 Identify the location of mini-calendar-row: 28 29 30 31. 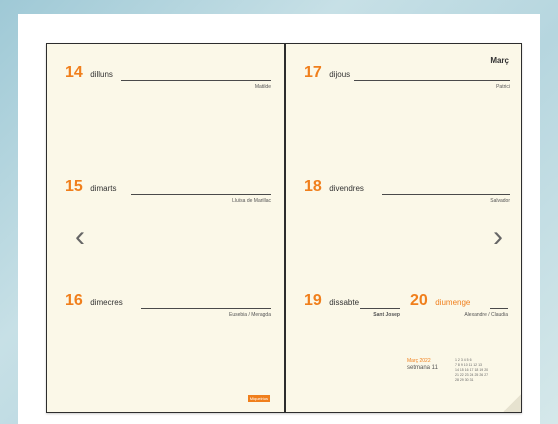
(464, 380).